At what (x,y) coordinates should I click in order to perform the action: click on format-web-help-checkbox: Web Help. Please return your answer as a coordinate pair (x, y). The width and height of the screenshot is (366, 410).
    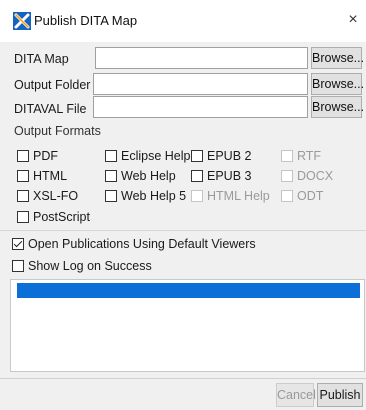
    Looking at the image, I should click on (140, 176).